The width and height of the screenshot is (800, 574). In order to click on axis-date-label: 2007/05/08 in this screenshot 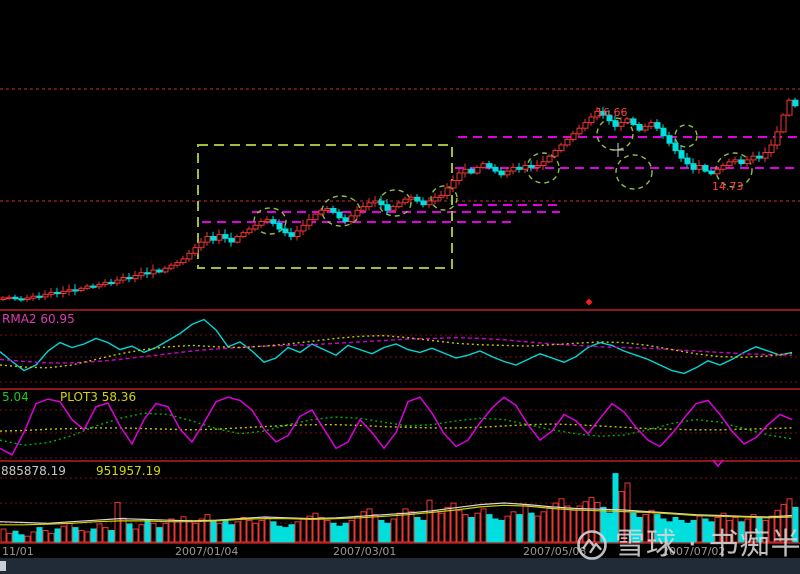, I will do `click(555, 551)`.